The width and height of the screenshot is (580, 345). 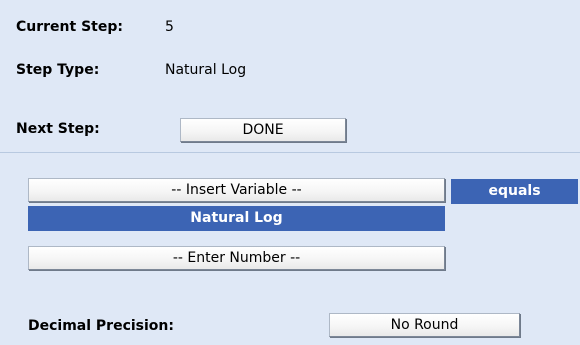 I want to click on next-step-label: Next Step:, so click(x=58, y=129).